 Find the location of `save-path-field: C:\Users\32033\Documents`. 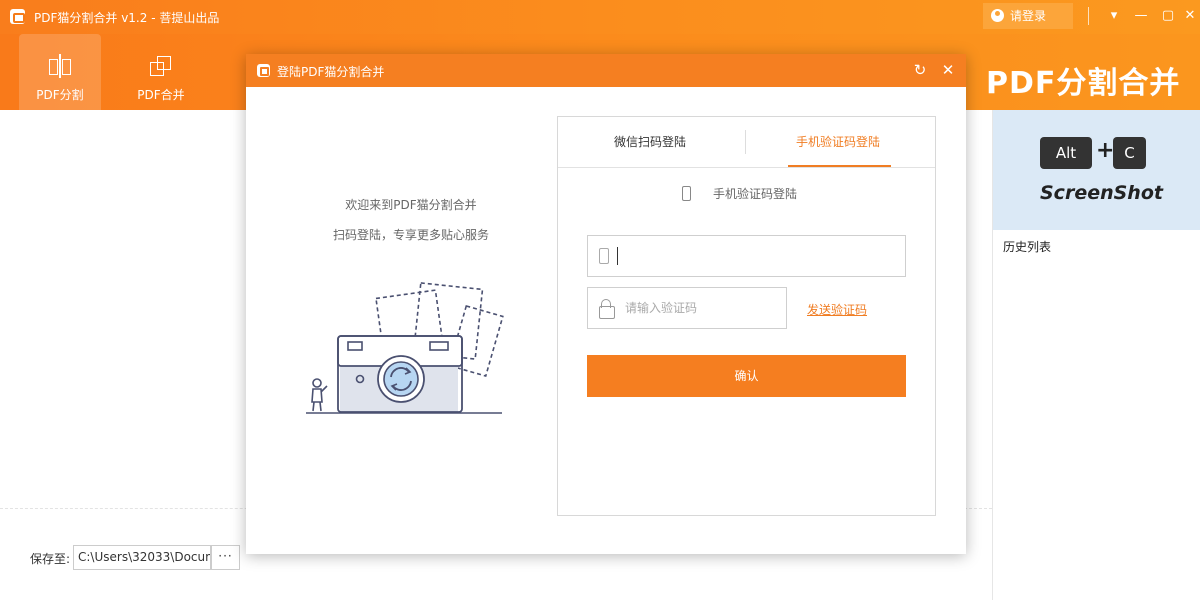

save-path-field: C:\Users\32033\Documents is located at coordinates (142, 557).